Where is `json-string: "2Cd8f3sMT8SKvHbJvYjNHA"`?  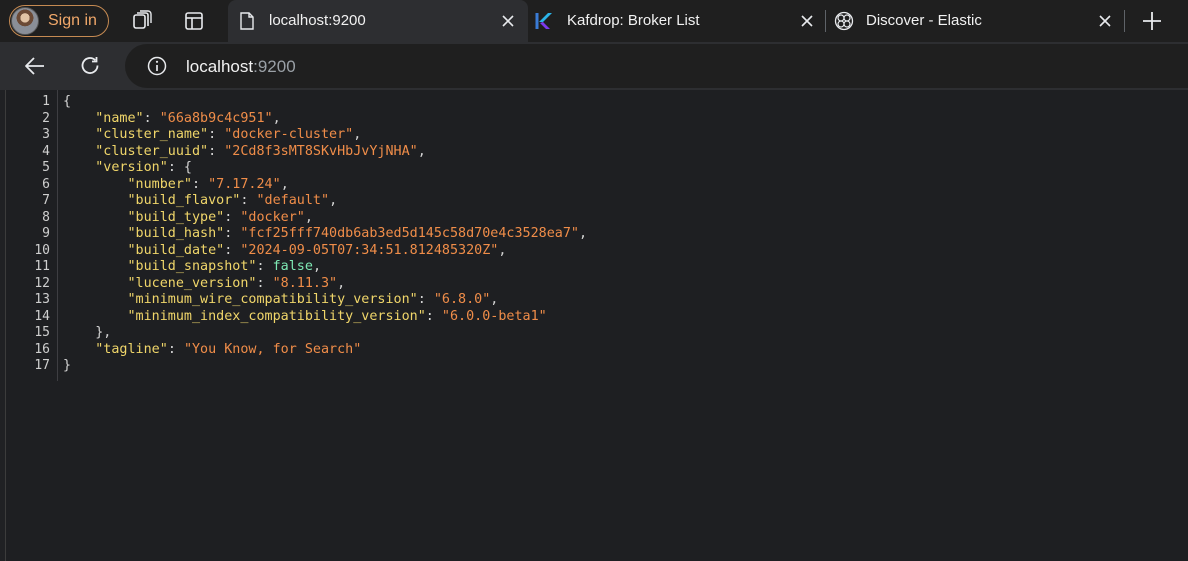 json-string: "2Cd8f3sMT8SKvHbJvYjNHA" is located at coordinates (321, 151).